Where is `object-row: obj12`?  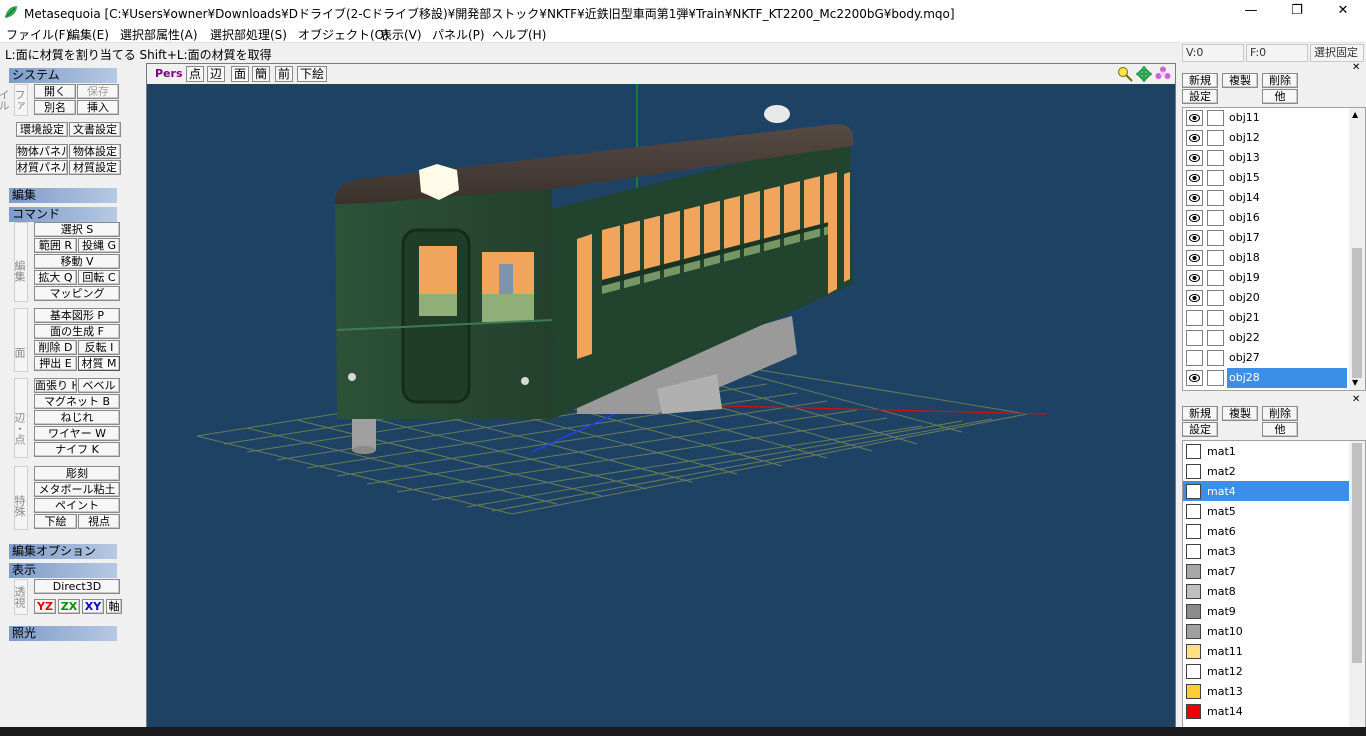 object-row: obj12 is located at coordinates (1266, 138).